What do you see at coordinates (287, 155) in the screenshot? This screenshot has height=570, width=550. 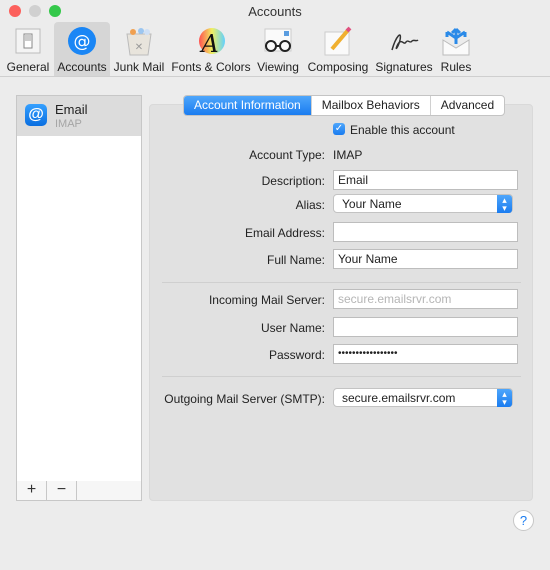 I see `account-type-label: Account Type:` at bounding box center [287, 155].